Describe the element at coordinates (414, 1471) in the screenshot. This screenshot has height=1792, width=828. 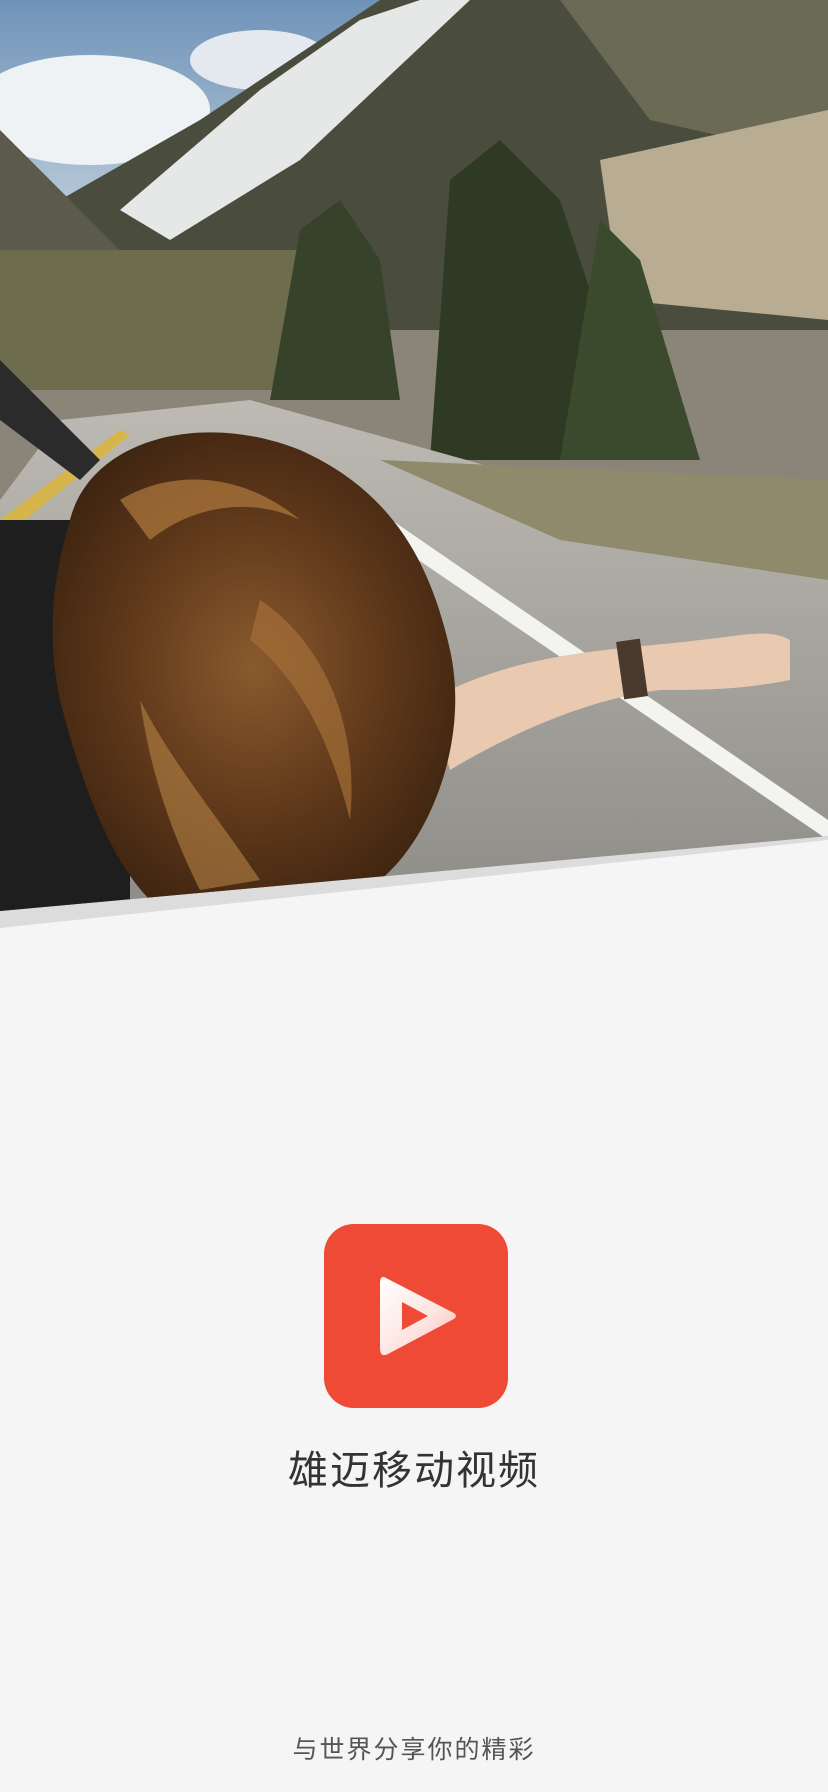
I see `app-name: 雄迈移动视频` at that location.